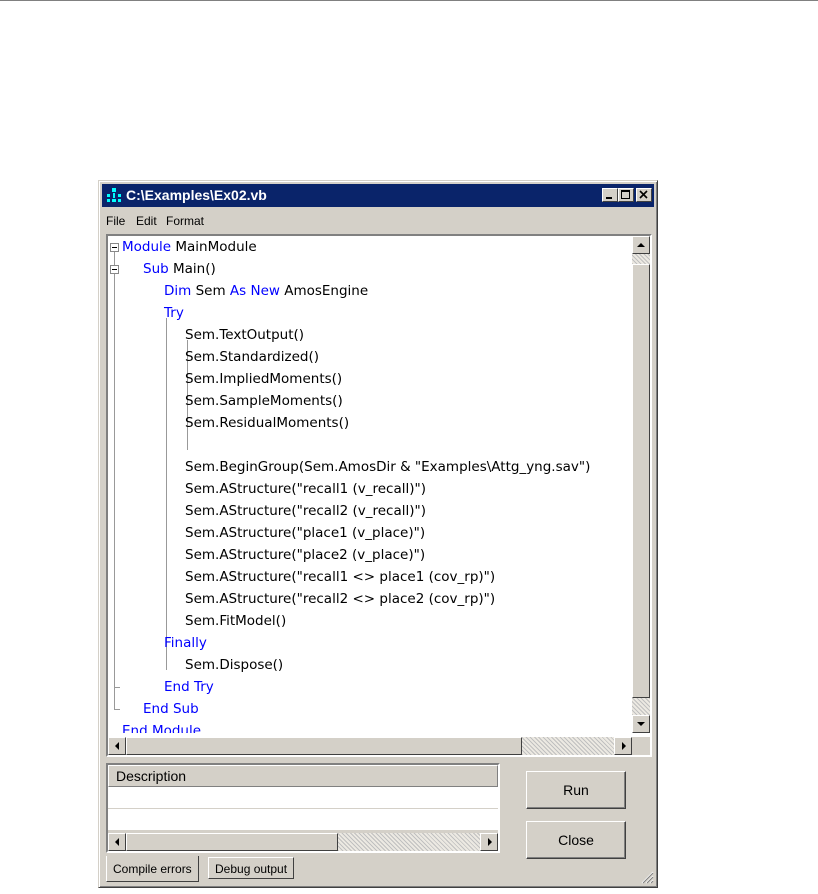 The image size is (818, 894). Describe the element at coordinates (161, 726) in the screenshot. I see `code-line: End Module` at that location.